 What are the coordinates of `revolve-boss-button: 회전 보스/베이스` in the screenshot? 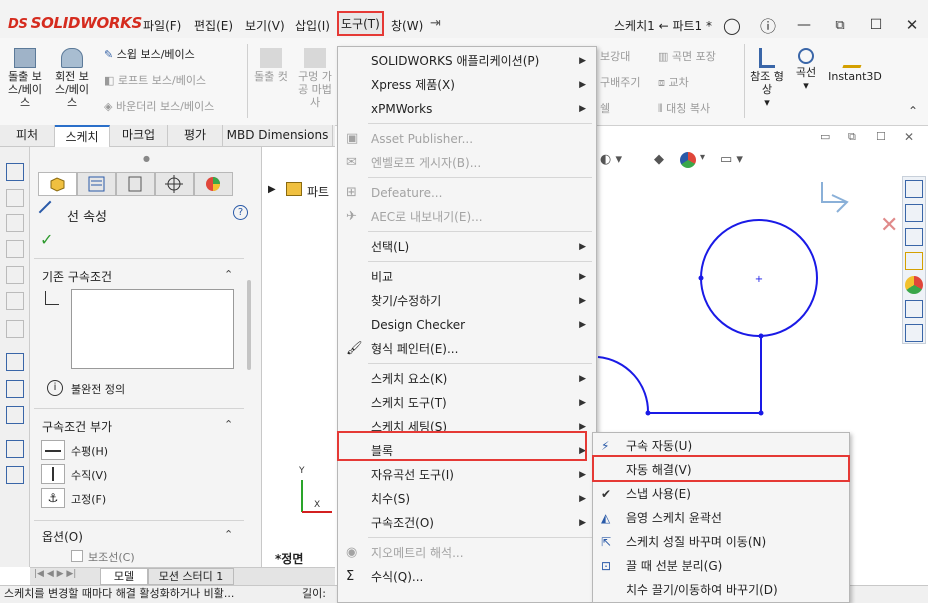 It's located at (72, 78).